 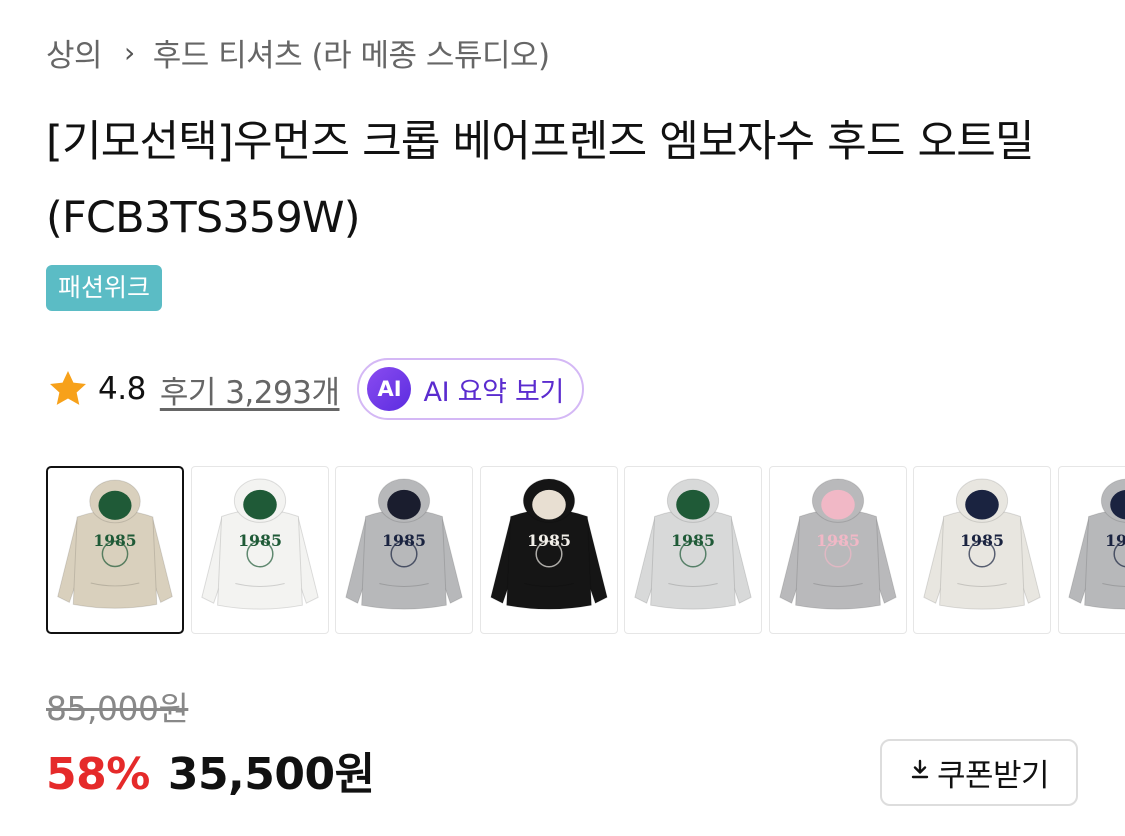 I want to click on breadcrumb: 상의 › 후드 티셔츠 (라 메종 스튜디오), so click(x=298, y=52).